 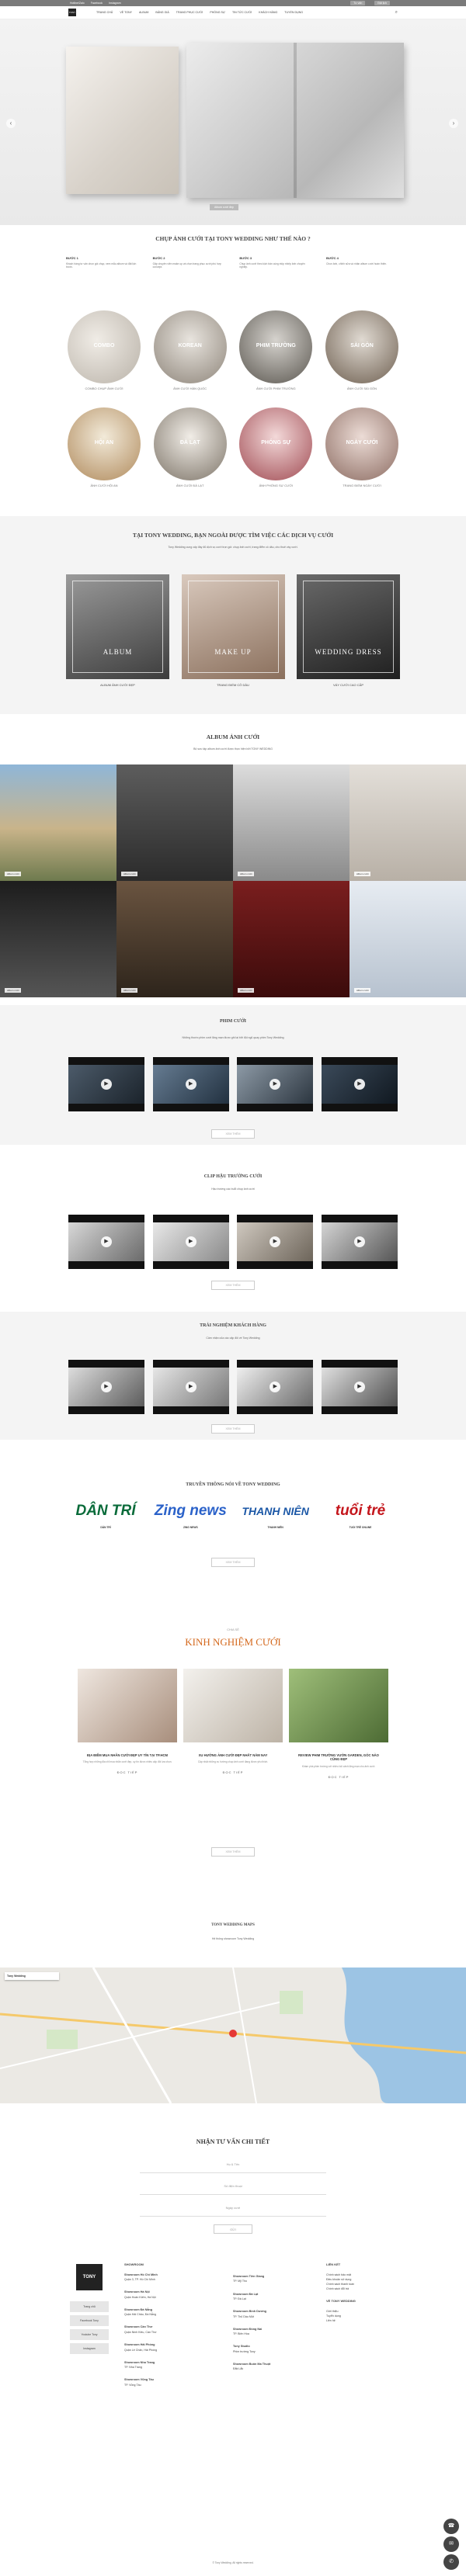 I want to click on search-icon: ⌕, so click(x=396, y=13).